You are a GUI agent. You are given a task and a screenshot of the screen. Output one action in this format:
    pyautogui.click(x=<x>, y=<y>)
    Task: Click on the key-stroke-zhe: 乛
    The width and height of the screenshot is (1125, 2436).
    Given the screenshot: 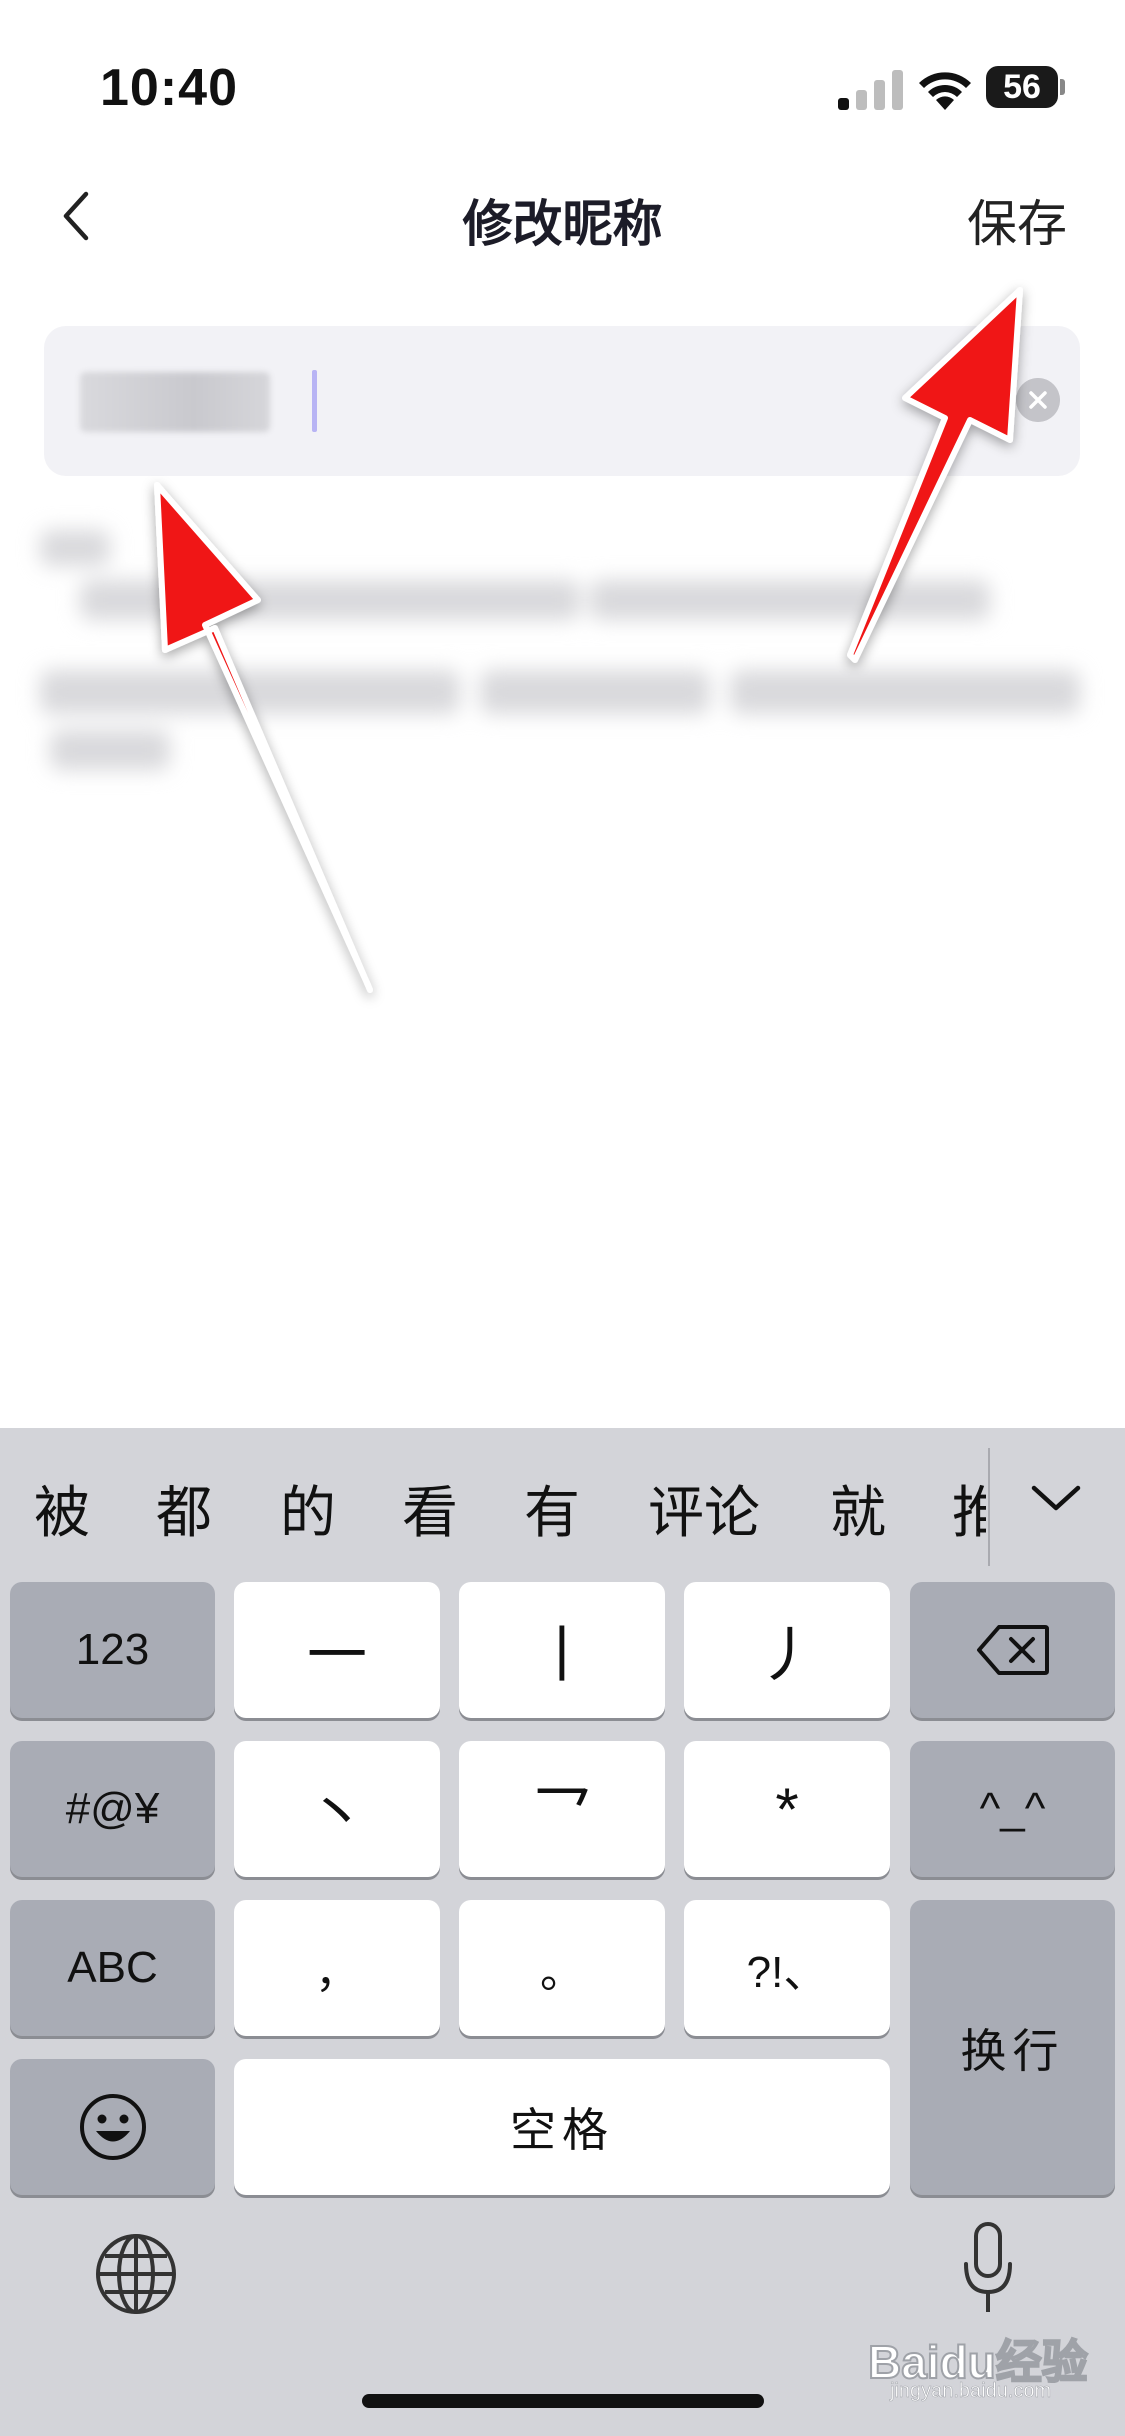 What is the action you would take?
    pyautogui.click(x=562, y=1809)
    